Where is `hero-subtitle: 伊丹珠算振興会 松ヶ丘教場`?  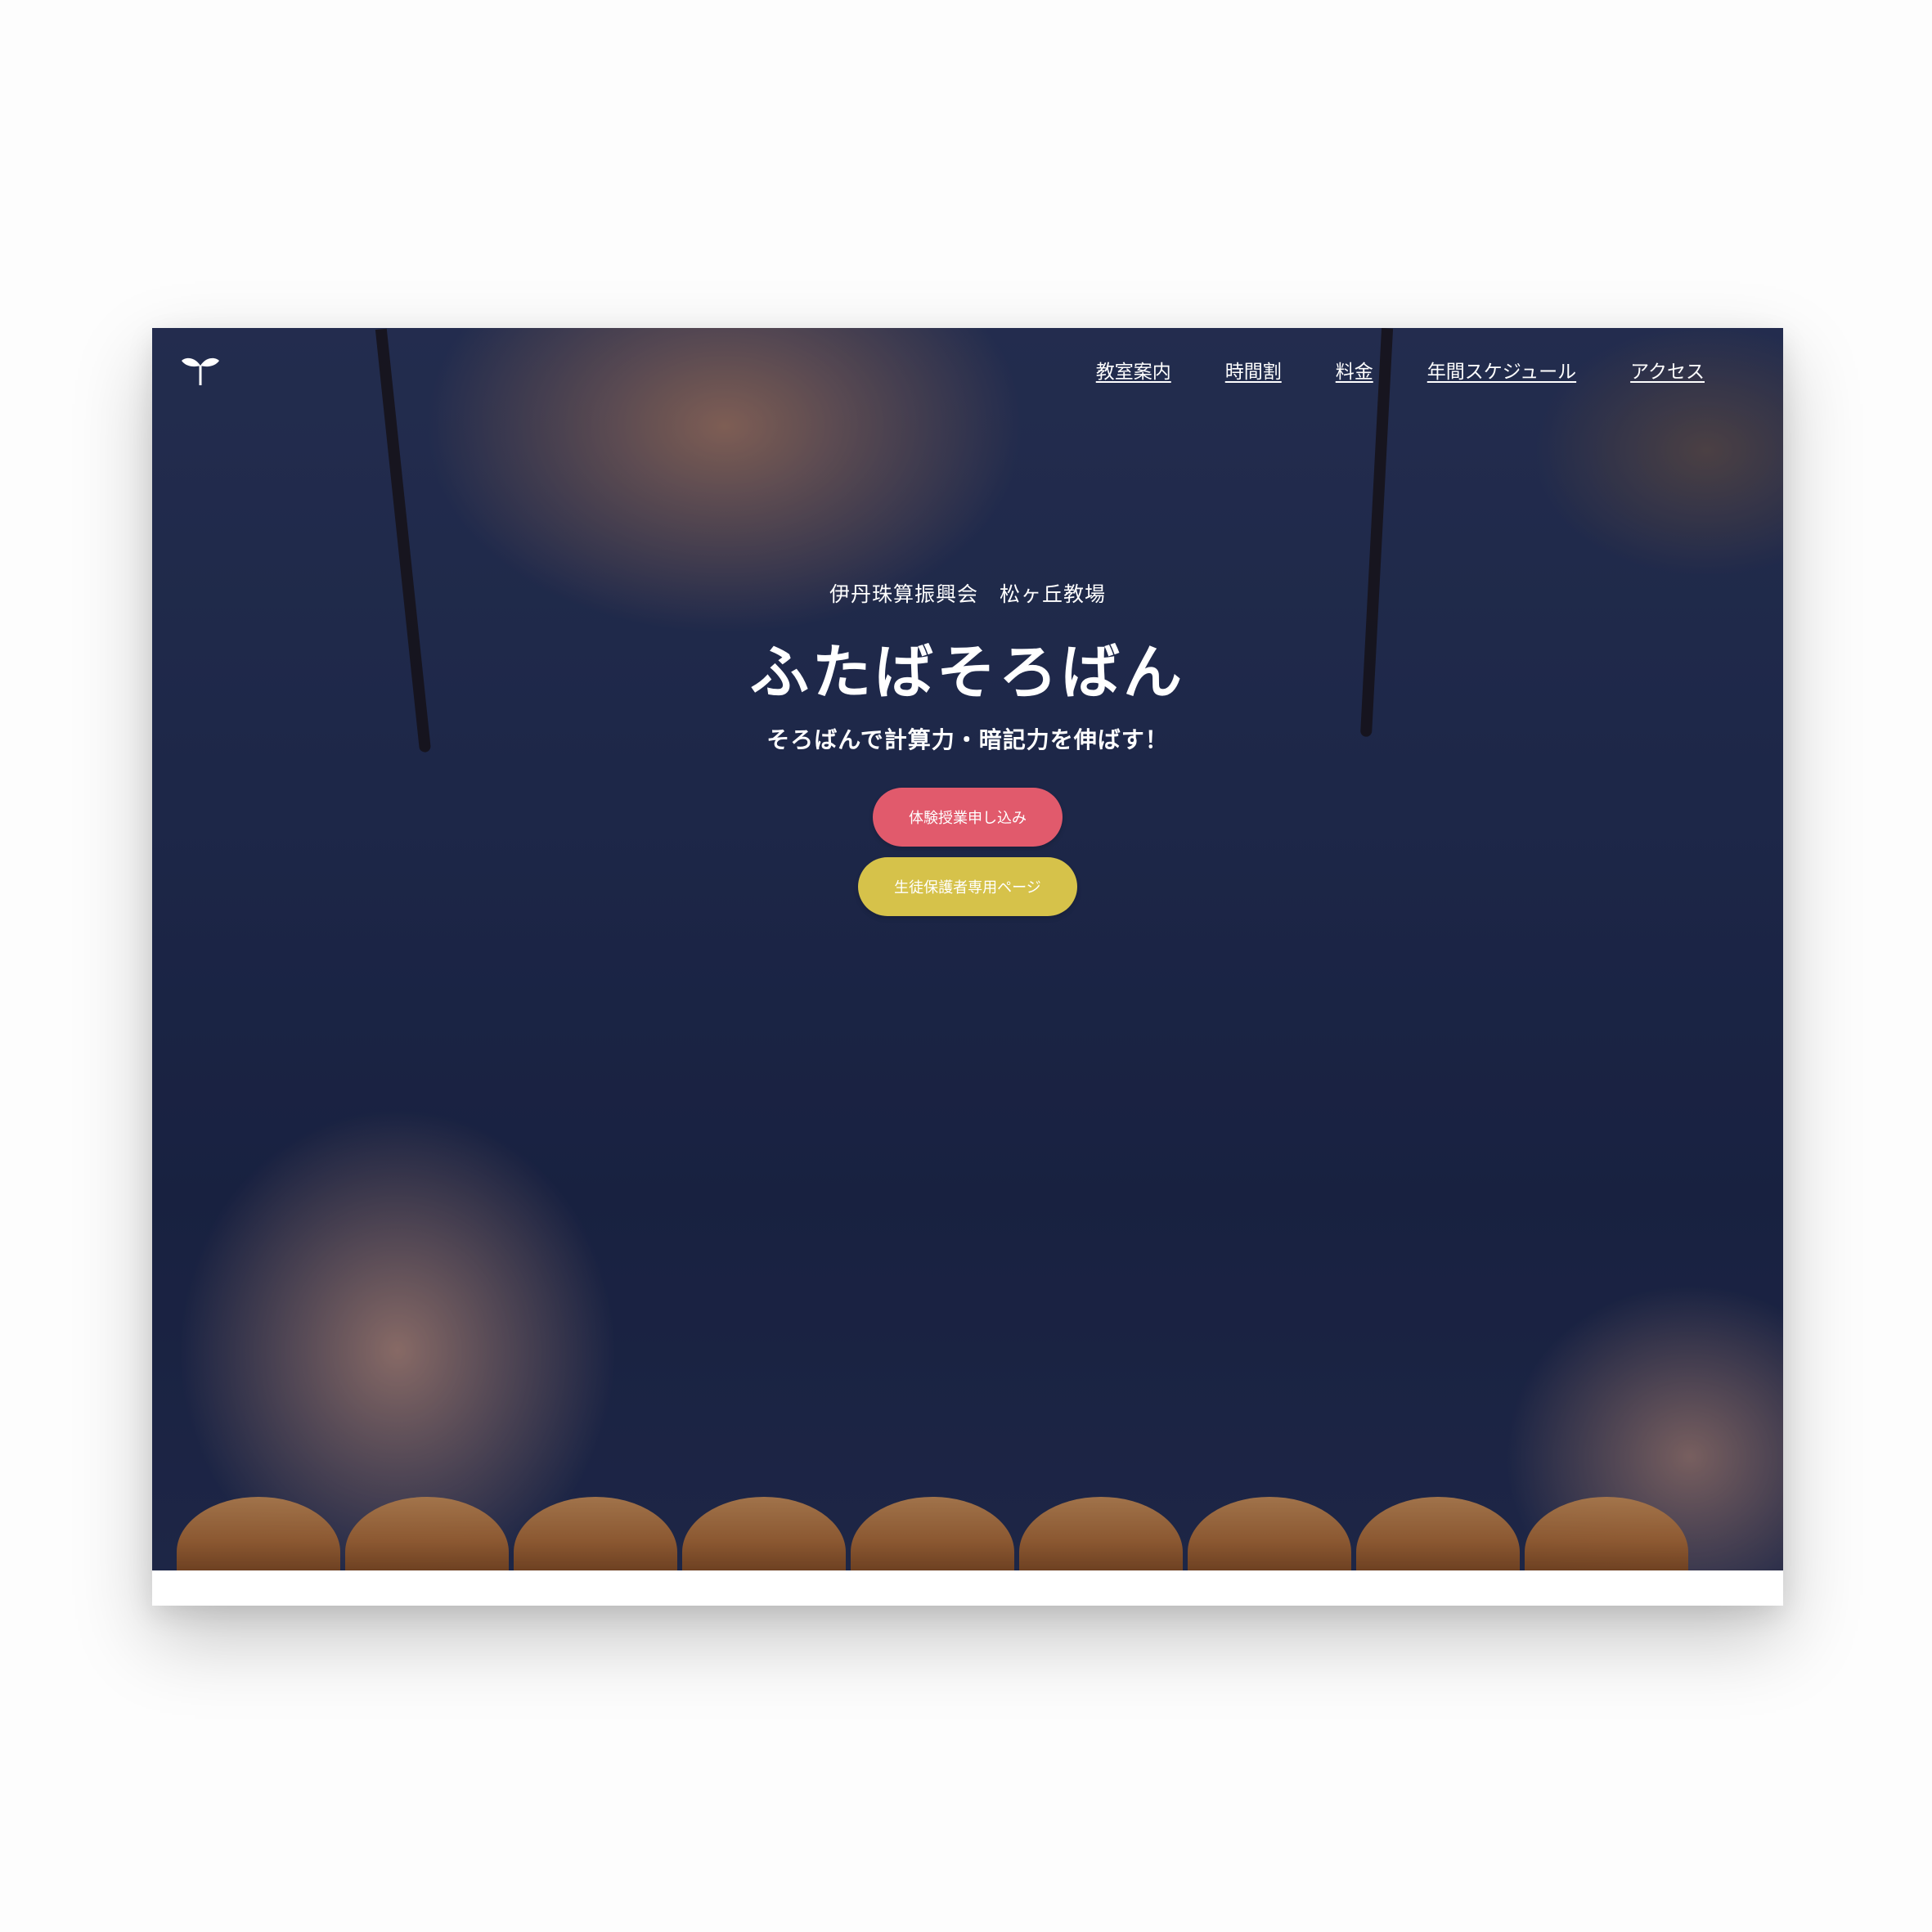 hero-subtitle: 伊丹珠算振興会 松ヶ丘教場 is located at coordinates (967, 594).